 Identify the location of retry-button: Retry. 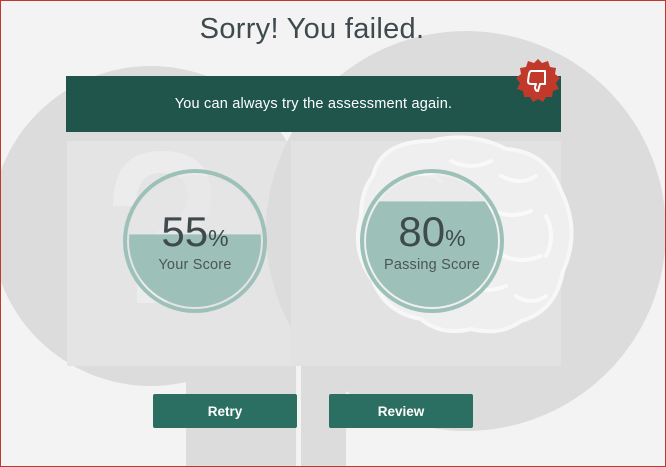
(225, 411).